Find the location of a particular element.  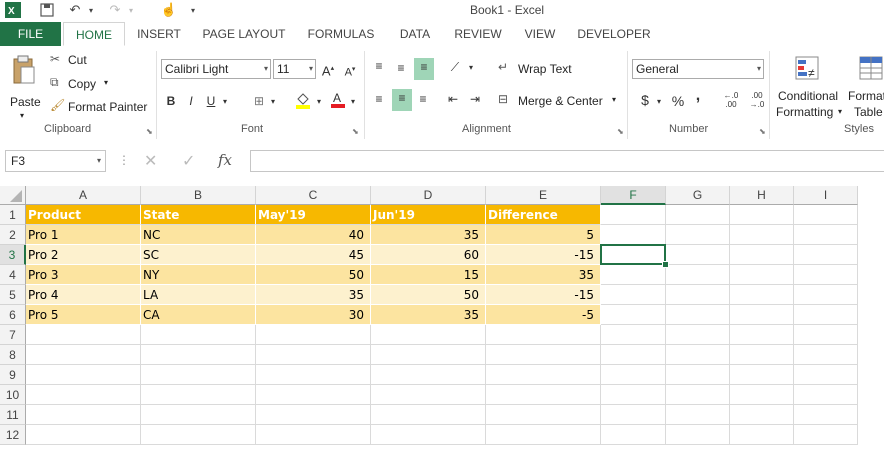

cell-g6 is located at coordinates (698, 315).